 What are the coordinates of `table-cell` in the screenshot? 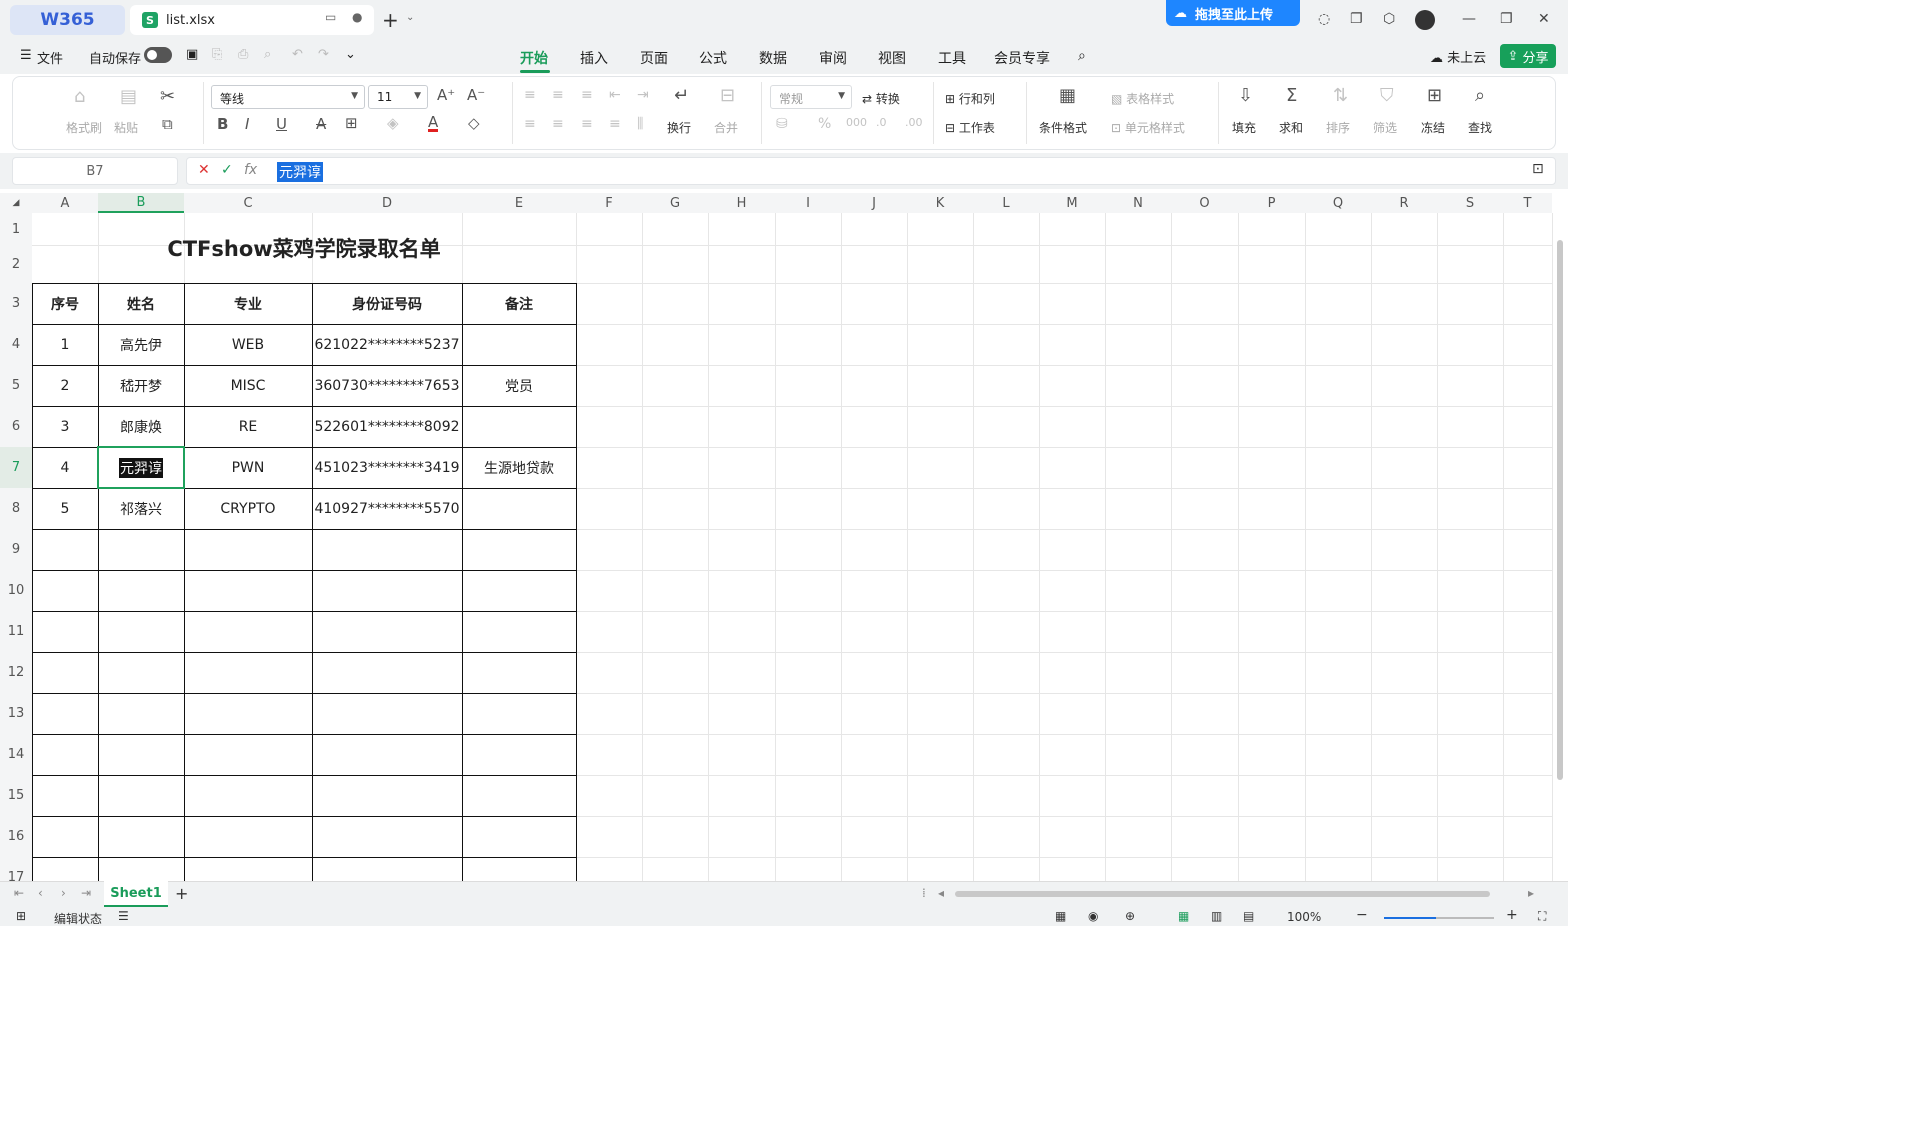 It's located at (519, 344).